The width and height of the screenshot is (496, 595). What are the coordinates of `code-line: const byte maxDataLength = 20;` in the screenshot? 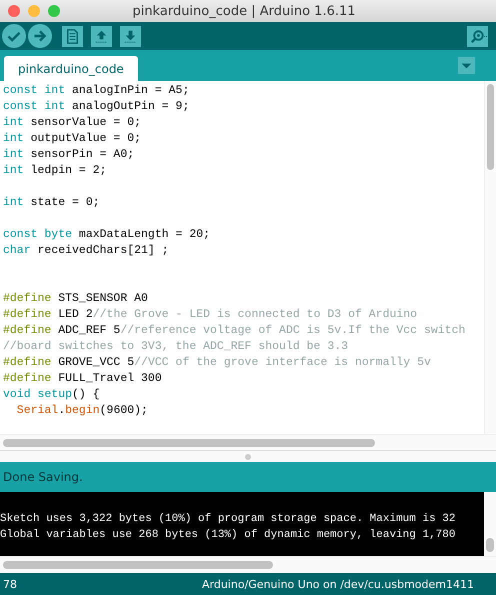 It's located at (107, 235).